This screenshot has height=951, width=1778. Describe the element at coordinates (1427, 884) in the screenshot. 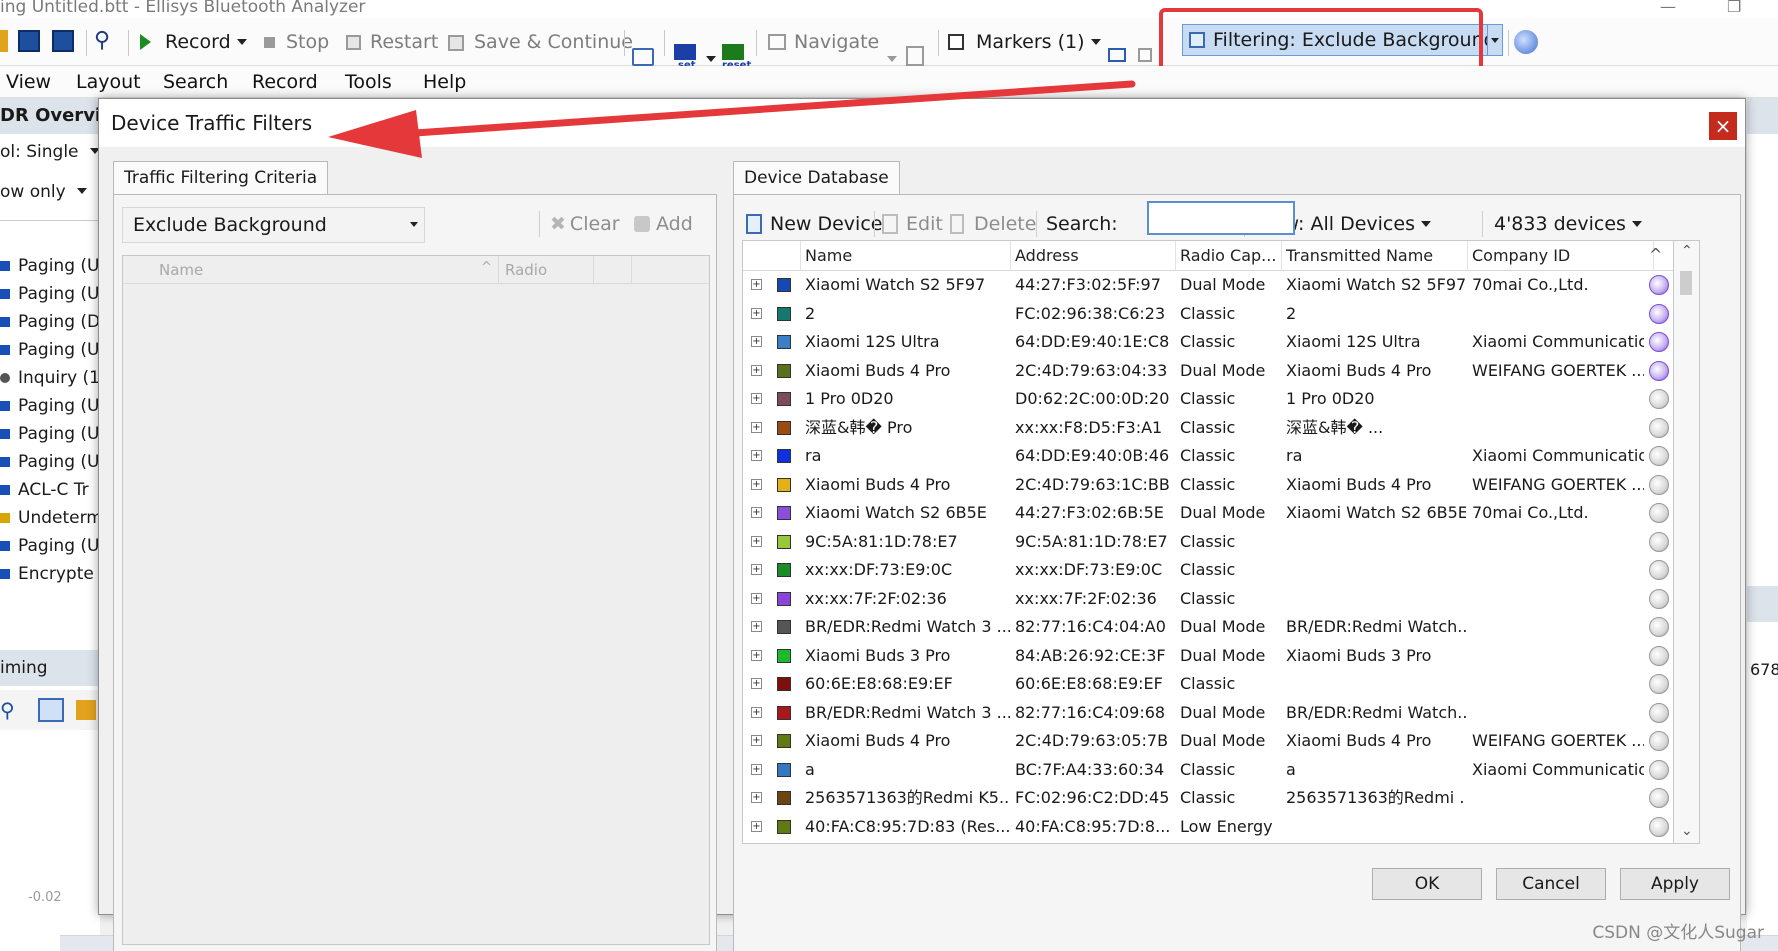

I see `ok-button: OK` at that location.